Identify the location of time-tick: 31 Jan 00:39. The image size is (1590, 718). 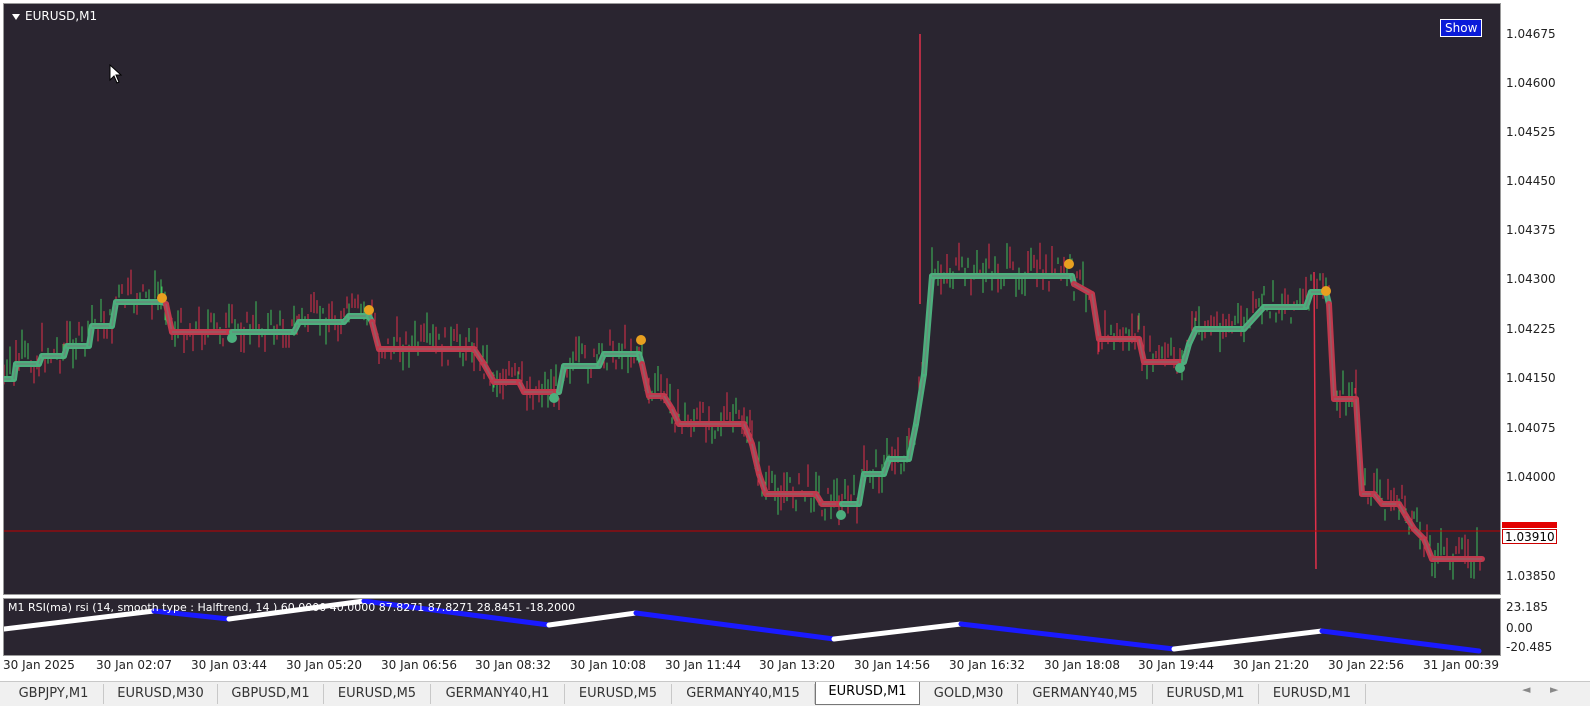
(1461, 665).